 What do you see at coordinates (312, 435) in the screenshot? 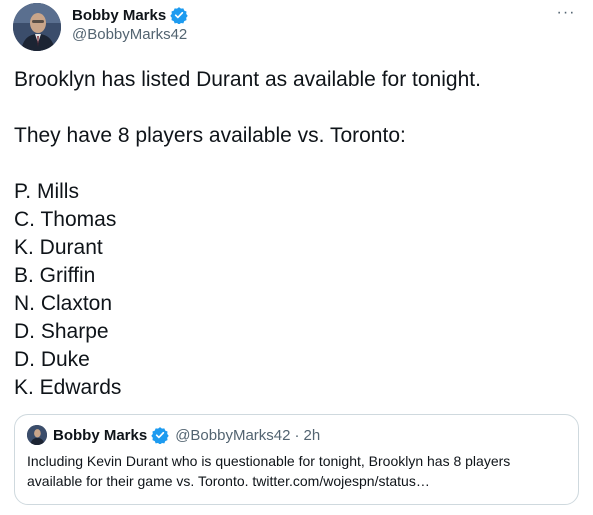
I see `quoted-tweet-timestamp: 2h` at bounding box center [312, 435].